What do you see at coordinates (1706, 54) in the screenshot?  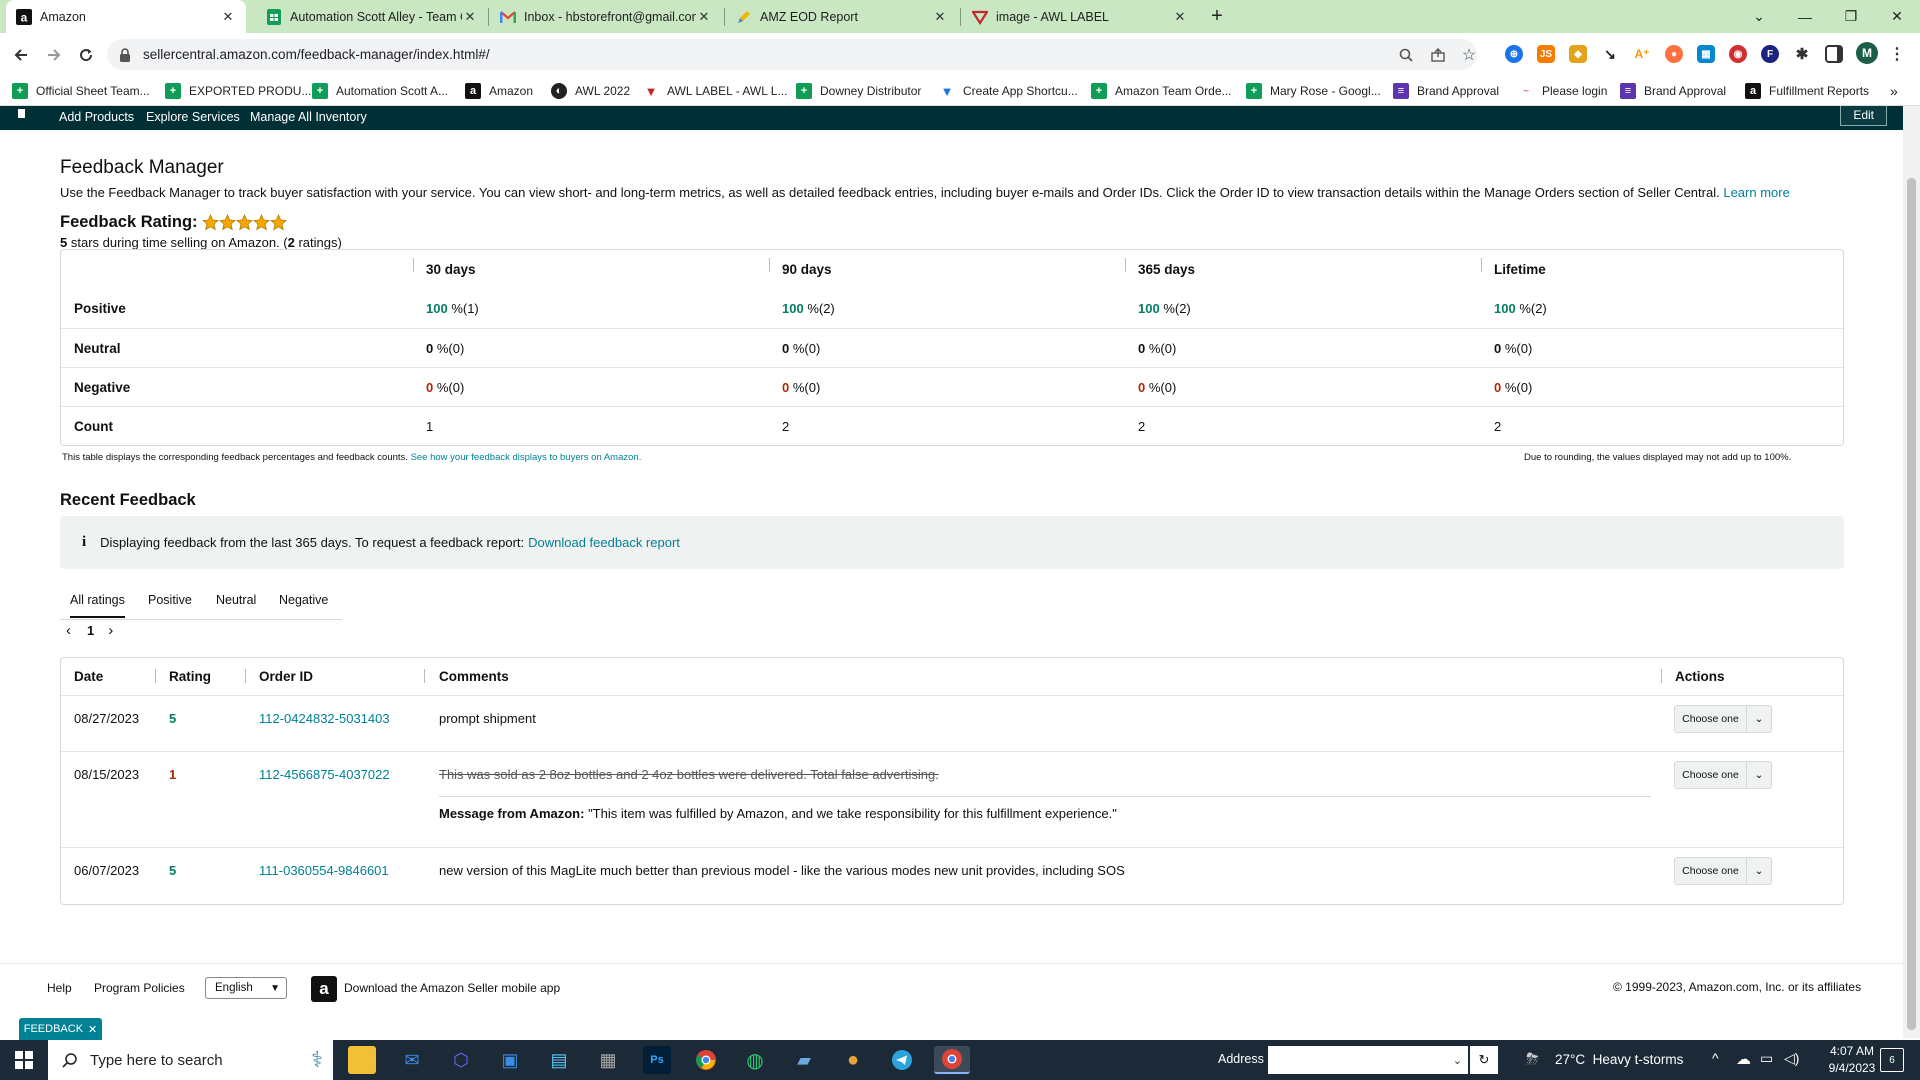 I see `extension-icon-7: ▦` at bounding box center [1706, 54].